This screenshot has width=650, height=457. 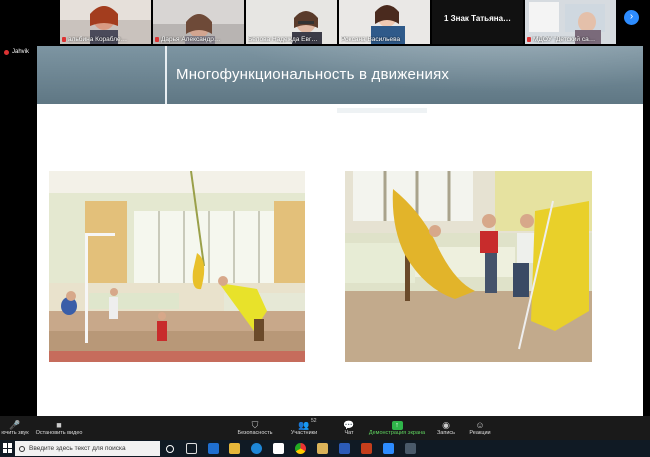 What do you see at coordinates (410, 448) in the screenshot?
I see `app-icon` at bounding box center [410, 448].